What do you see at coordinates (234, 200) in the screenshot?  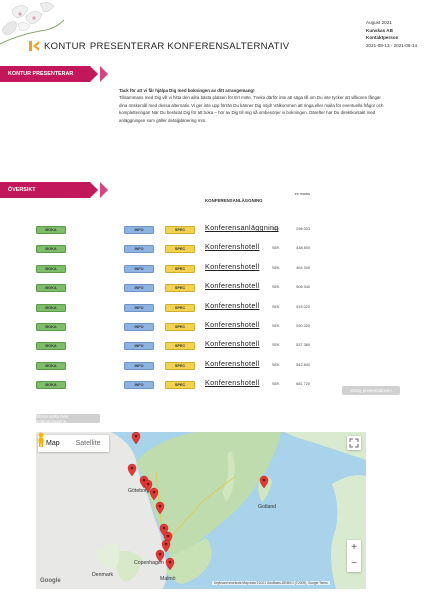 I see `column-header-venue: KONFERENSANLÄGGNING` at bounding box center [234, 200].